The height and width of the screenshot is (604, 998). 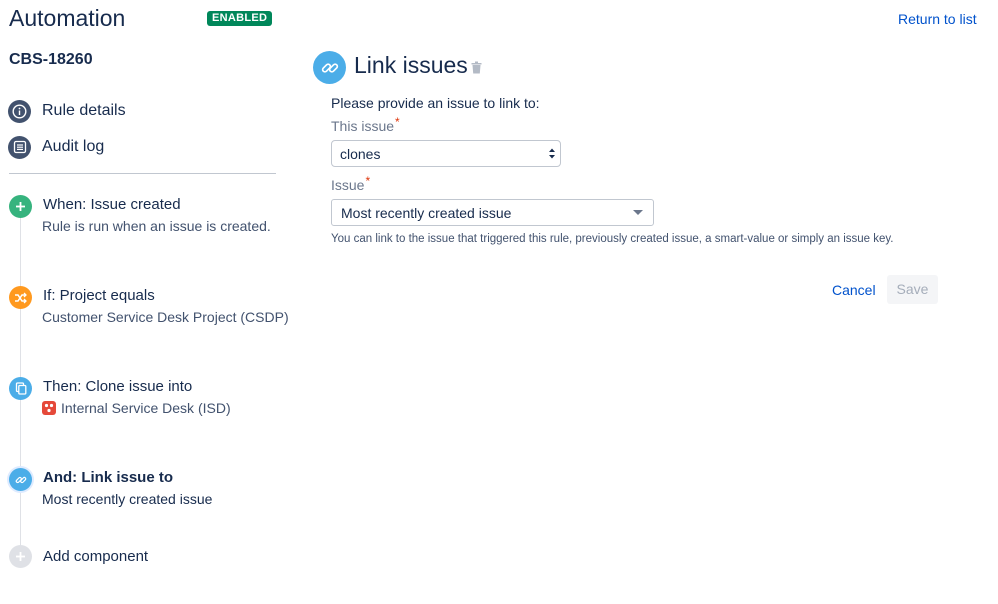 I want to click on info-icon, so click(x=19, y=111).